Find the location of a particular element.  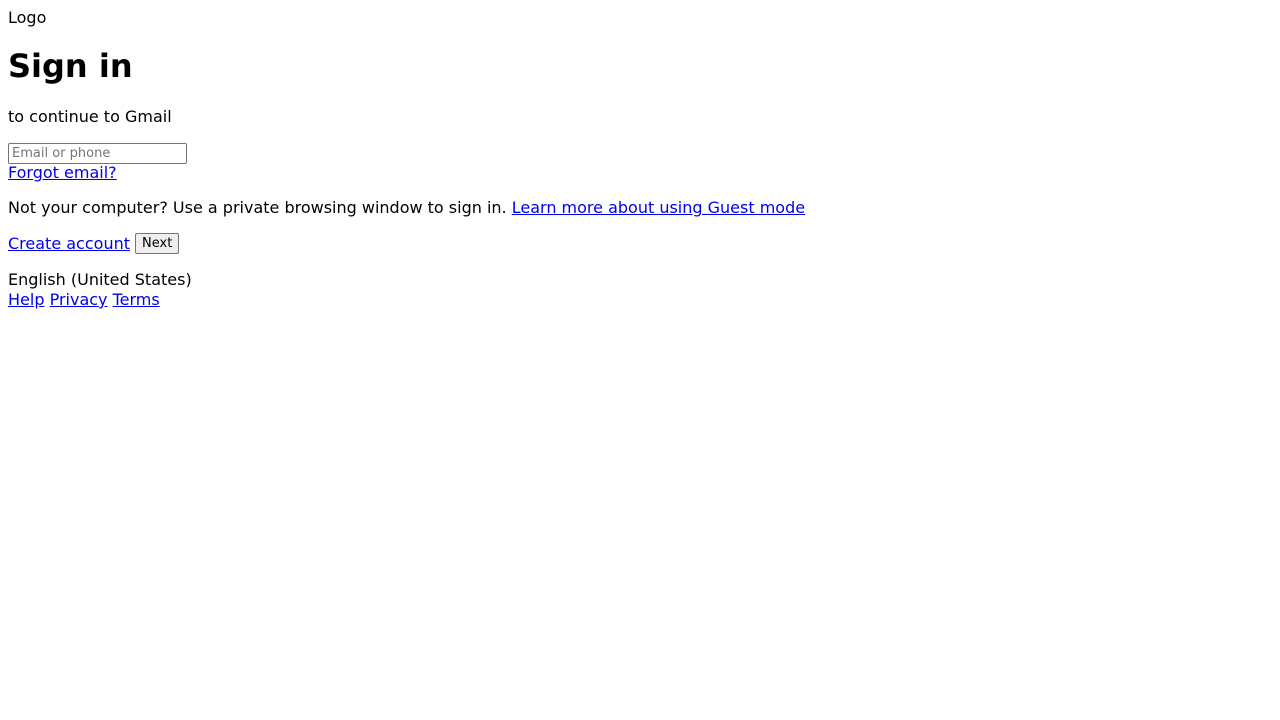

email-field is located at coordinates (97, 153).